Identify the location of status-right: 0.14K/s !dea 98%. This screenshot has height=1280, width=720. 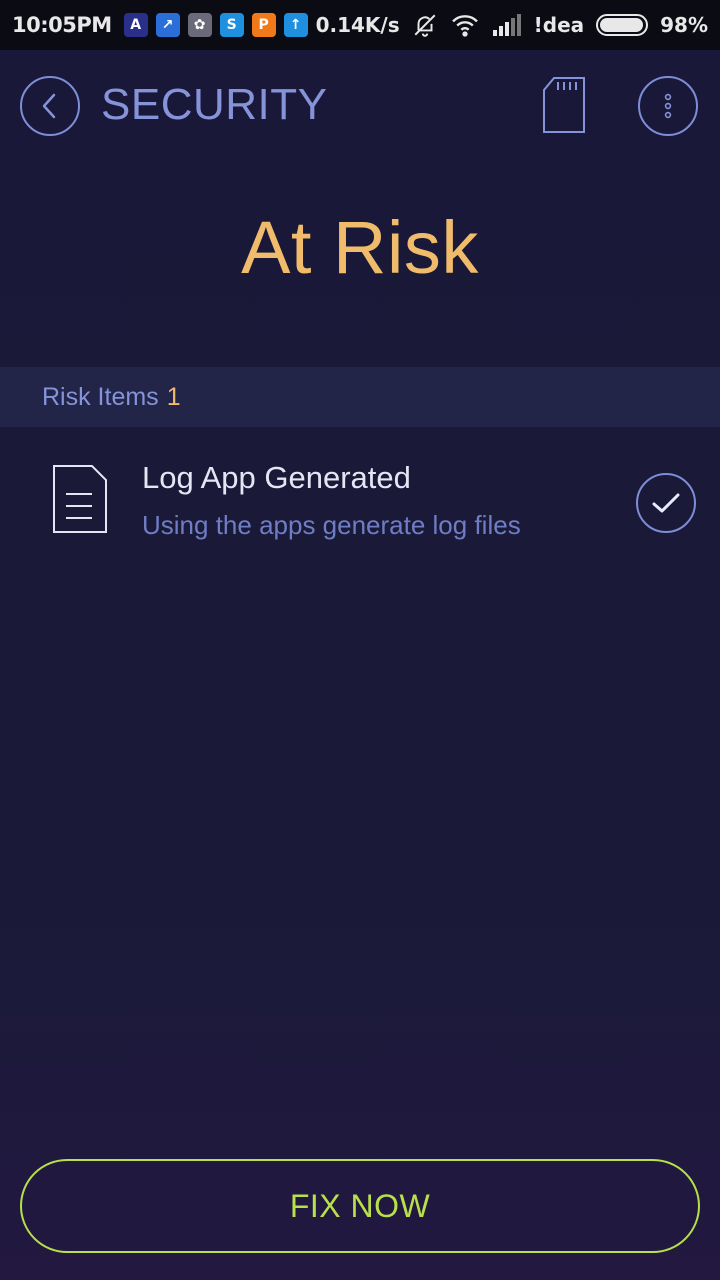
(512, 25).